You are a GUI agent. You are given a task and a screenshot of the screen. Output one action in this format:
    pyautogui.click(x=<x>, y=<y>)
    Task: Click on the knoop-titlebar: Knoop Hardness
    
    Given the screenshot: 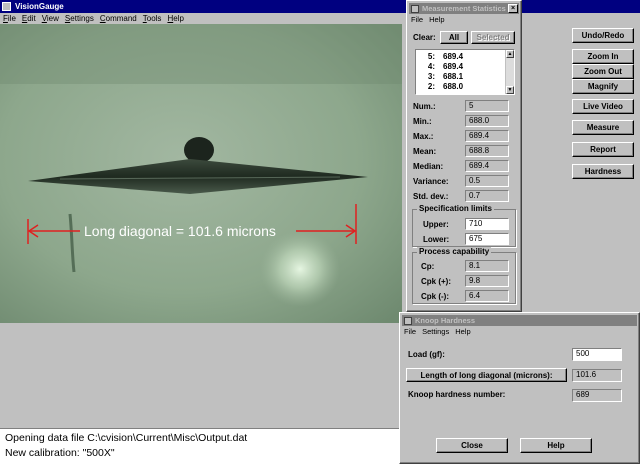 What is the action you would take?
    pyautogui.click(x=519, y=320)
    